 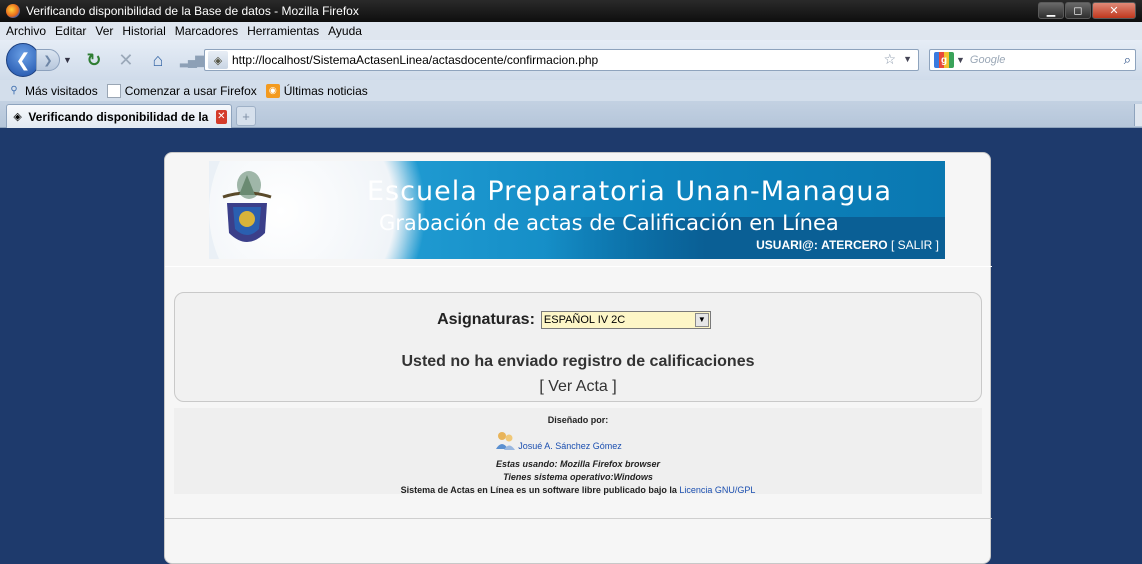 I want to click on url-dropdown-icon: ▼, so click(x=907, y=59).